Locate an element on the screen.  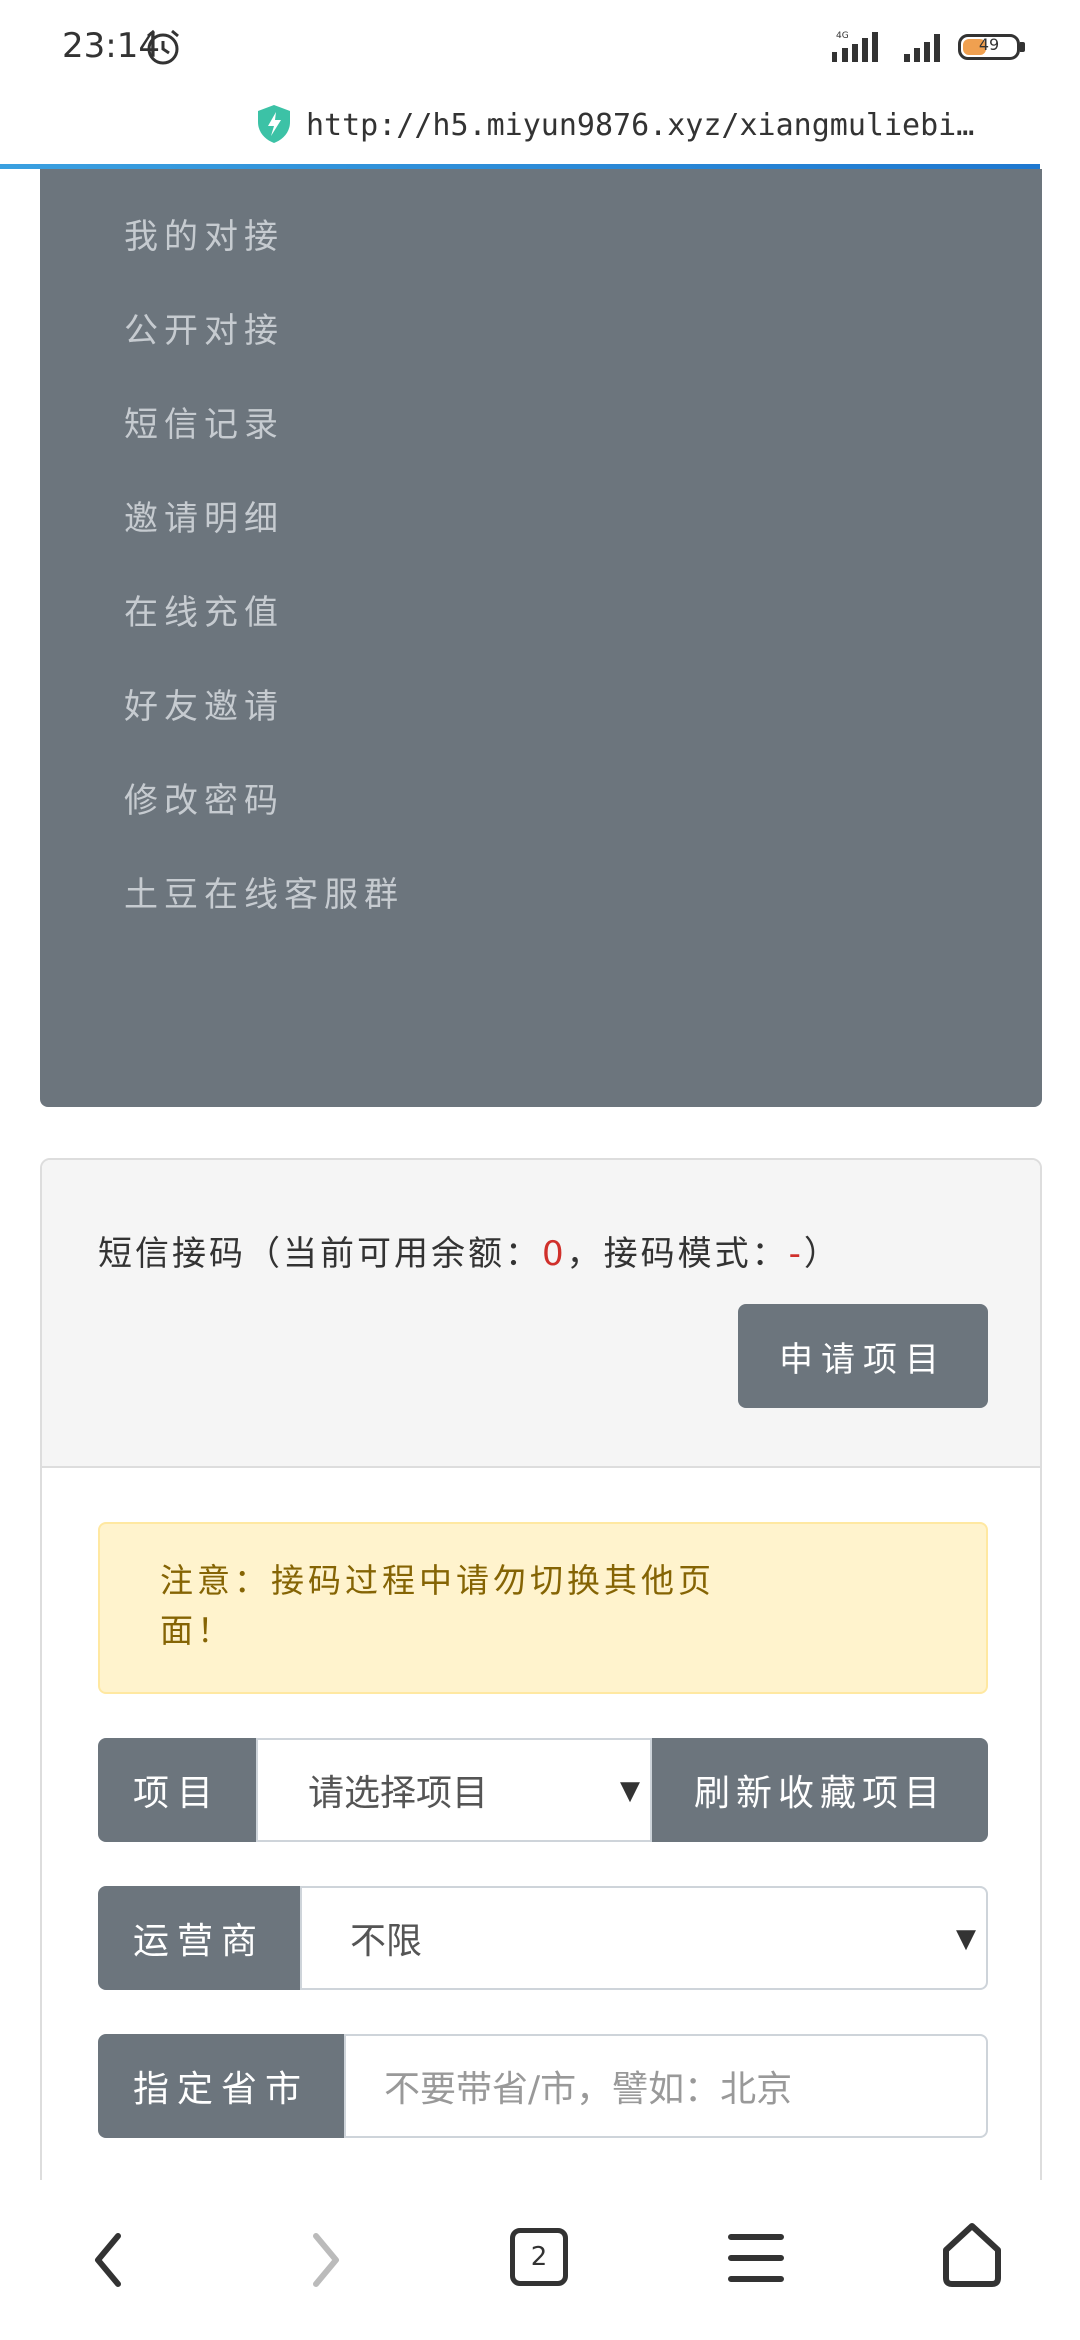
menu-item-support-group: 土豆在线客服群 is located at coordinates (264, 891).